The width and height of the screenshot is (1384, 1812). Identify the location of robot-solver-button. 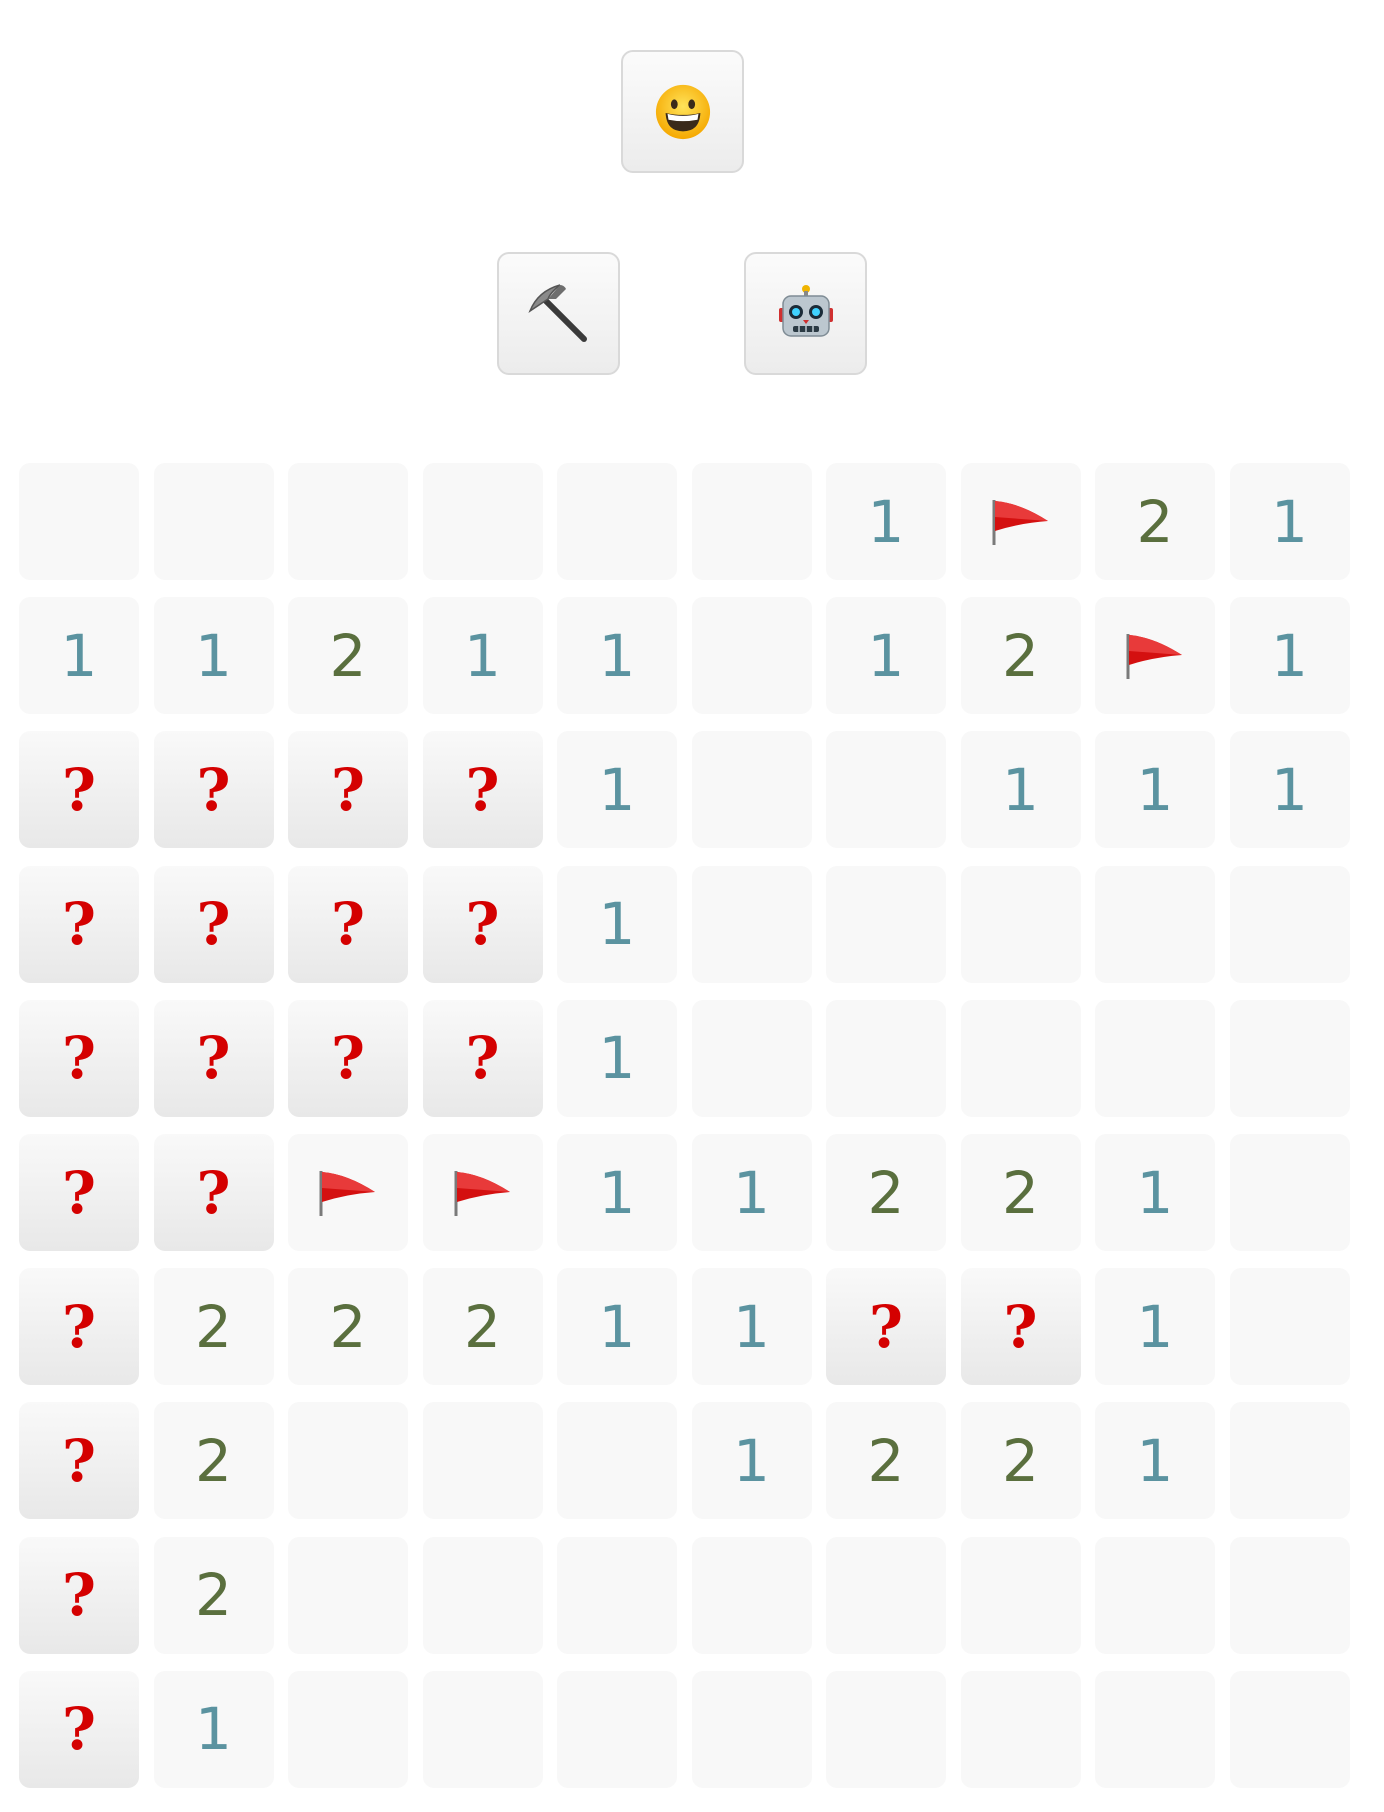
(805, 313).